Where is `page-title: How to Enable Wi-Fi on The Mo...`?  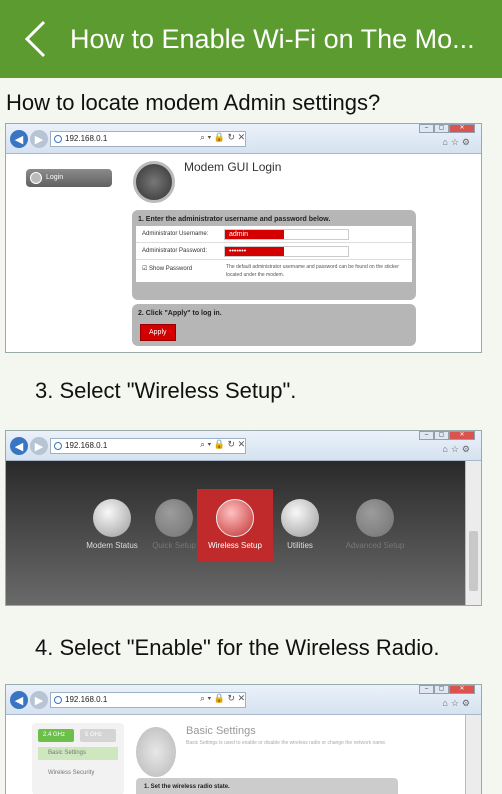
page-title: How to Enable Wi-Fi on The Mo... is located at coordinates (272, 38).